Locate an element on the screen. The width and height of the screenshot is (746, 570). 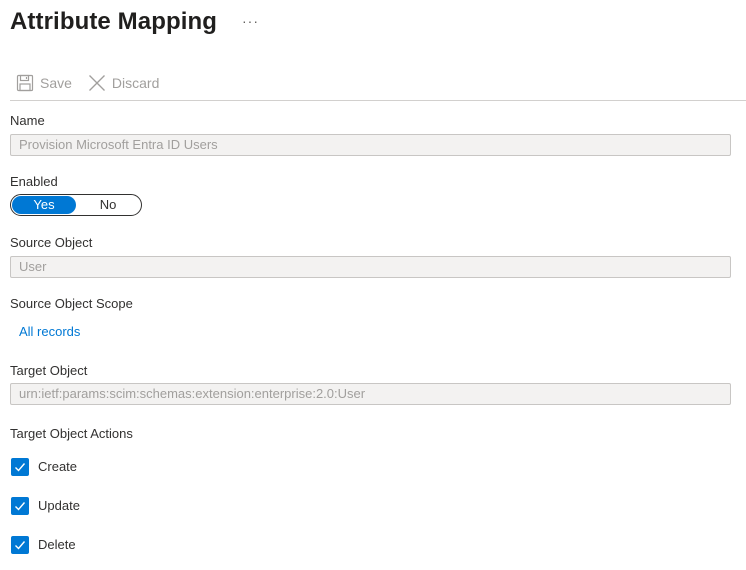
target-object-actions-label: Target Object Actions is located at coordinates (71, 433).